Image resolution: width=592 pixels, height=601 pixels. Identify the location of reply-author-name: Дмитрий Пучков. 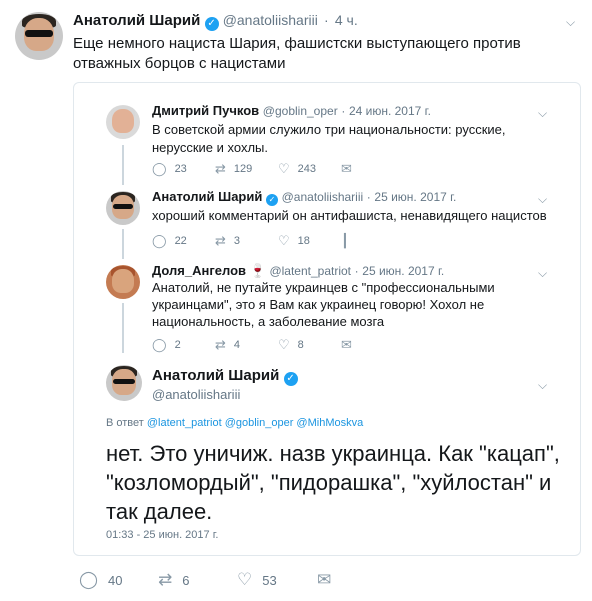
(205, 110).